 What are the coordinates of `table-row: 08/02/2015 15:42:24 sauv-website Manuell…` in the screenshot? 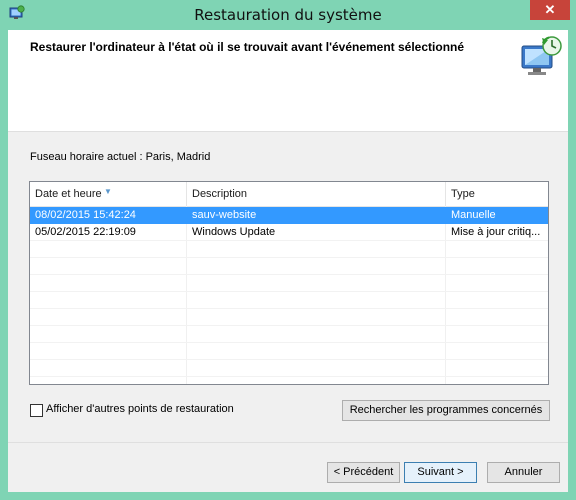 It's located at (289, 215).